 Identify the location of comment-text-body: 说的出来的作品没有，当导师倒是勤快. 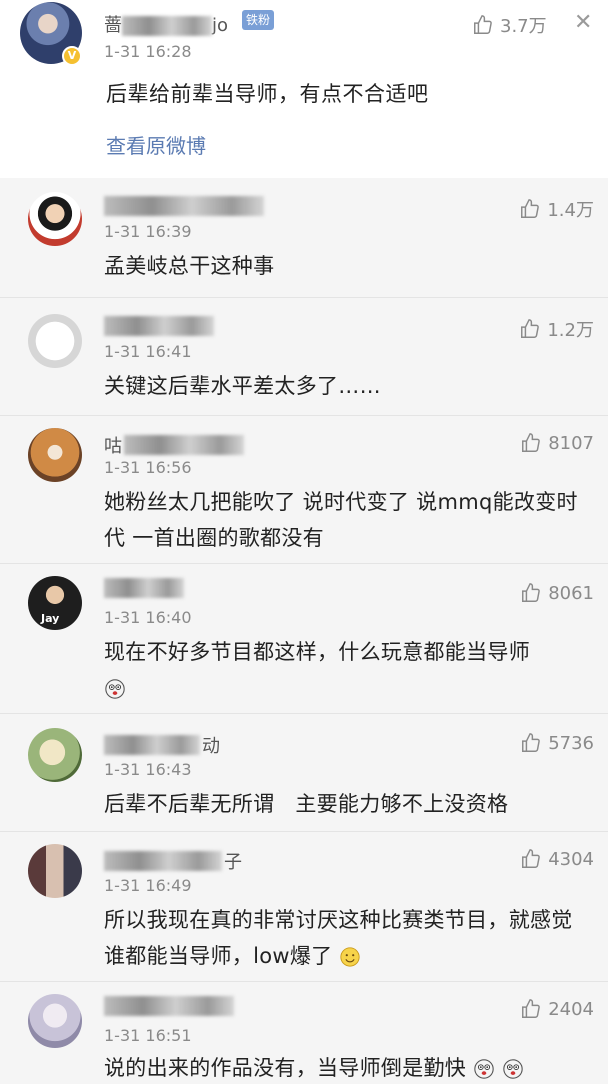
(285, 1068).